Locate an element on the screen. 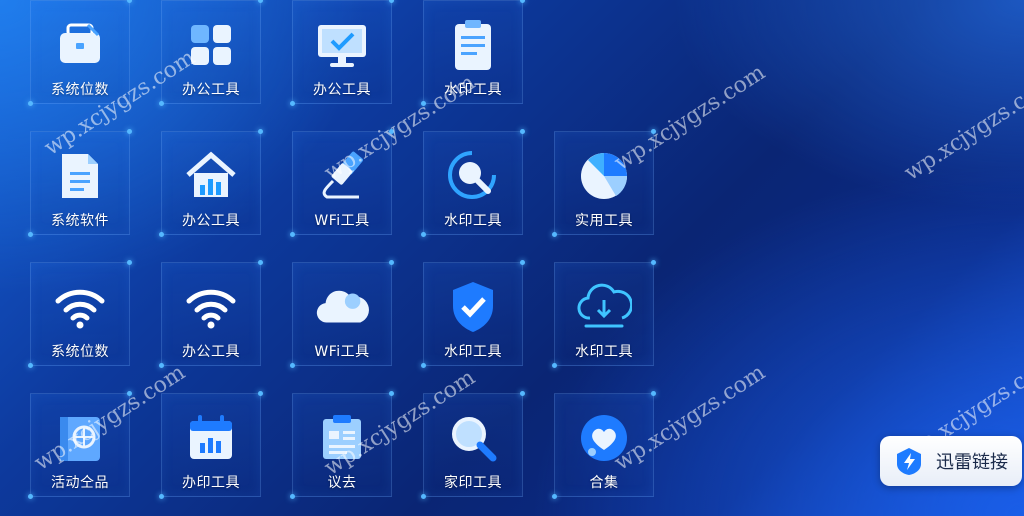 Image resolution: width=1024 pixels, height=516 pixels. briefcase-icon is located at coordinates (80, 45).